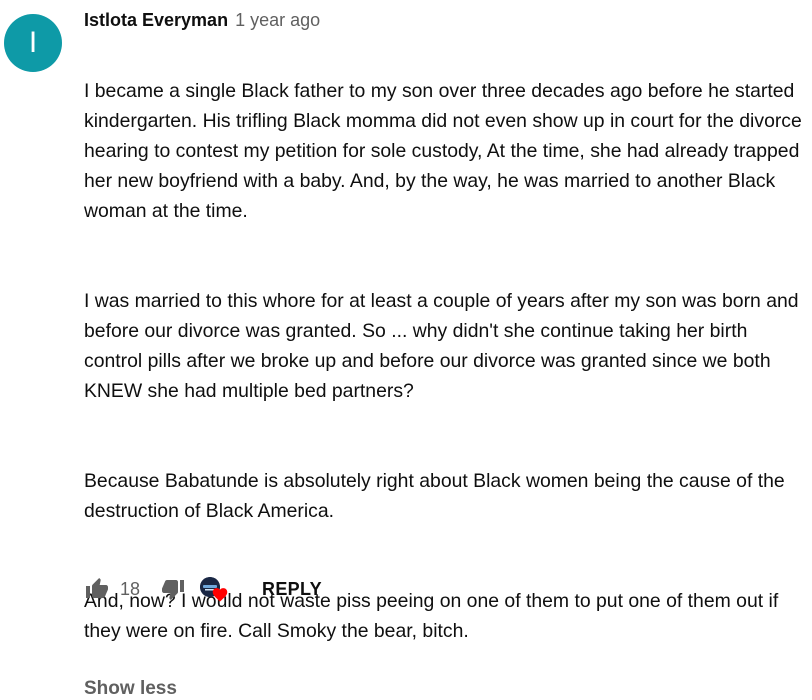  I want to click on reply-button: REPLY, so click(292, 589).